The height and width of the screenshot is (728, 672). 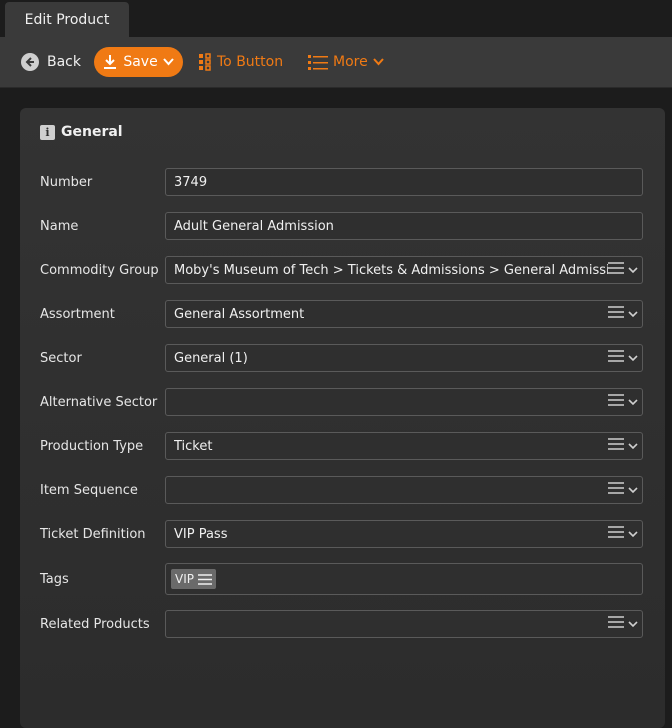 What do you see at coordinates (404, 226) in the screenshot?
I see `name-field: Adult General Admission` at bounding box center [404, 226].